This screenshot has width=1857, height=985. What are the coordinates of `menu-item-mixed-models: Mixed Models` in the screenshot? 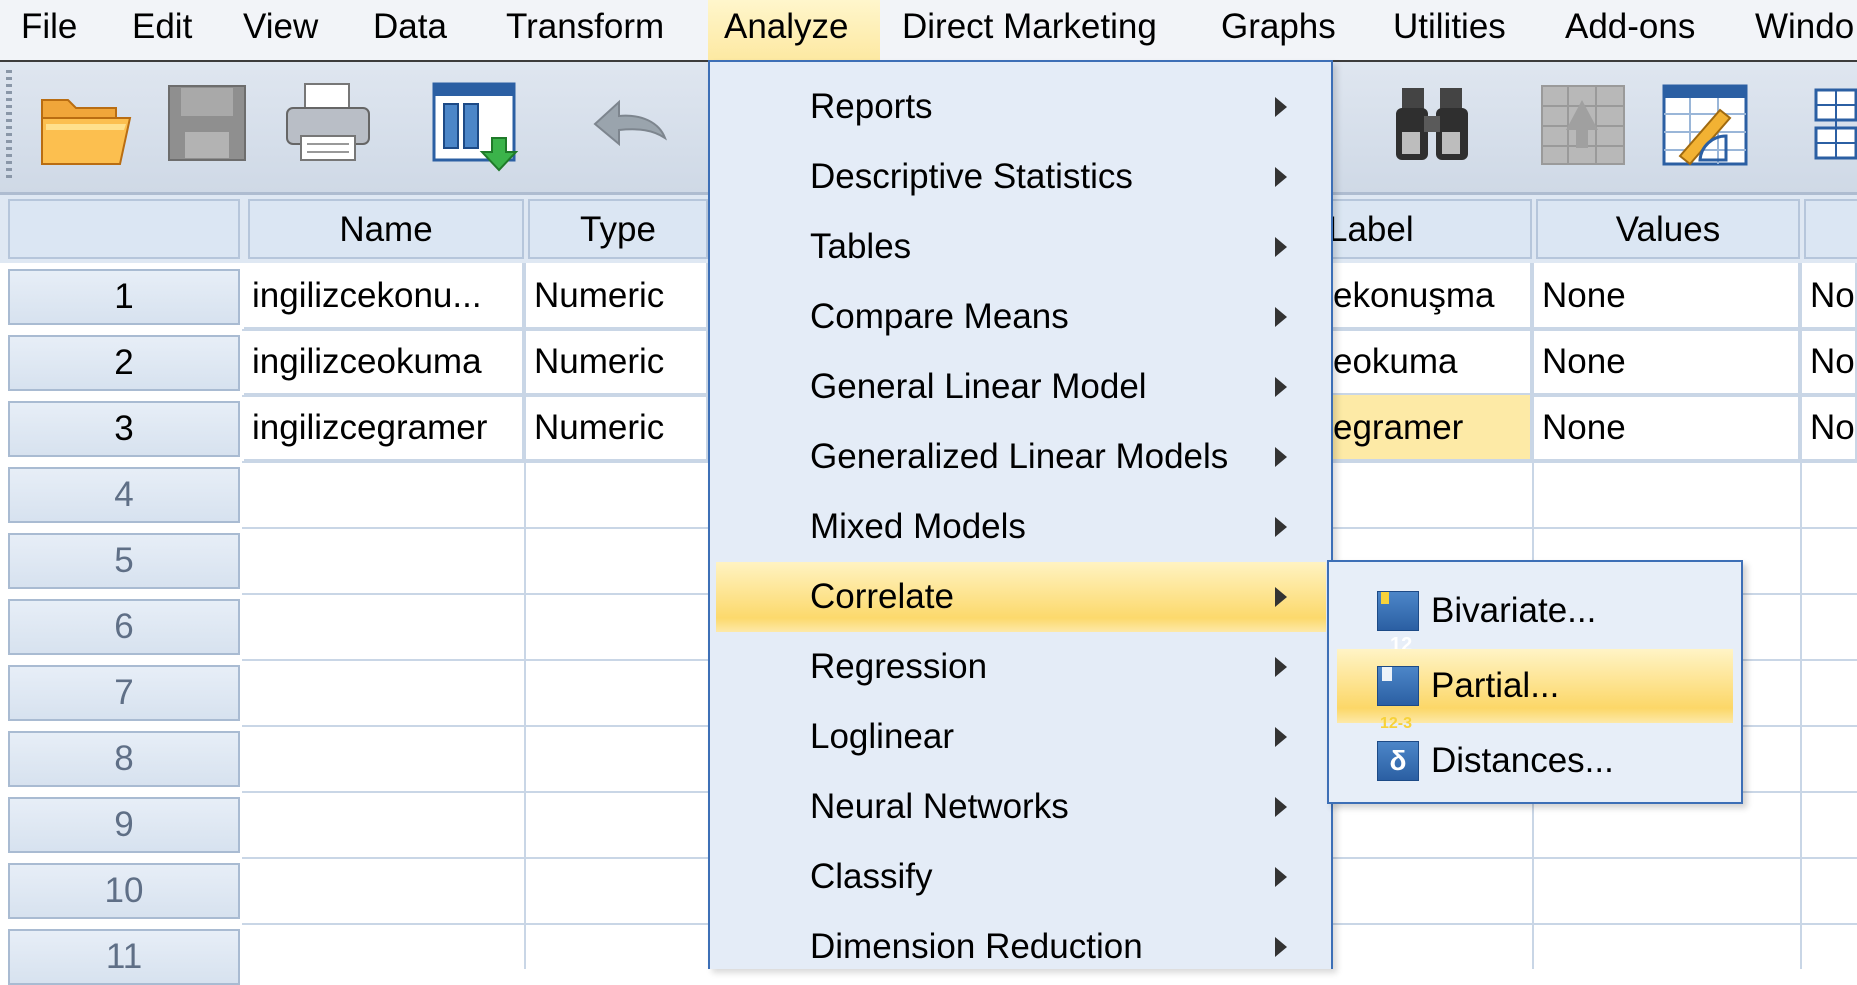 It's located at (1020, 527).